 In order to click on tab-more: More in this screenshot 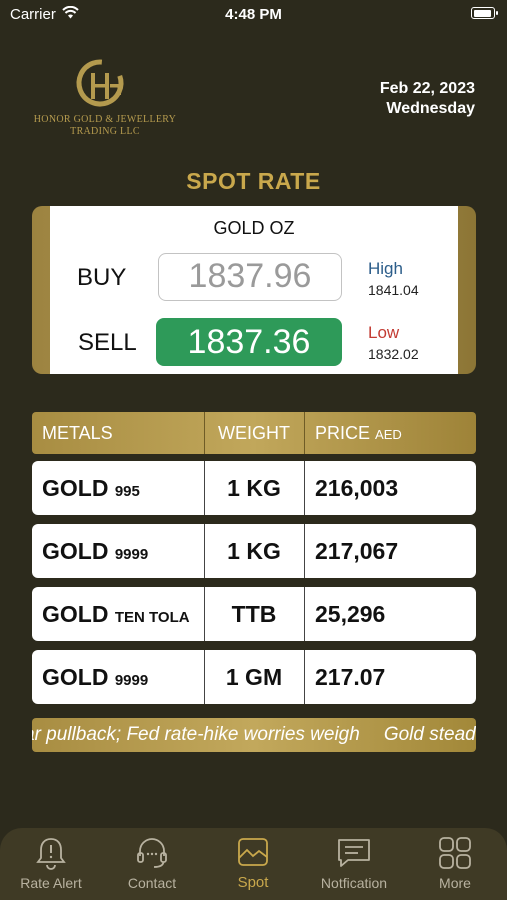, I will do `click(455, 864)`.